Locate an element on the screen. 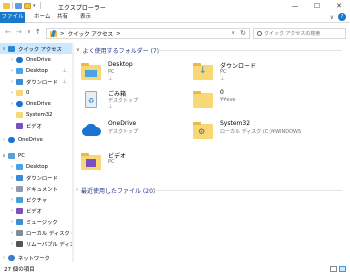 The width and height of the screenshot is (350, 275). maximize-button: ☐ is located at coordinates (317, 6).